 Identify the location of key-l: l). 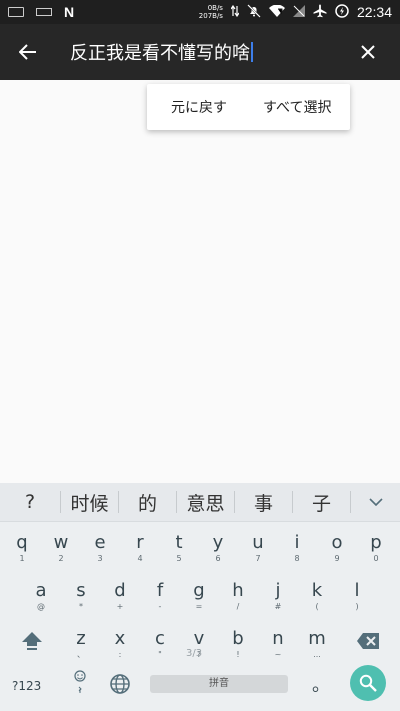
(357, 595).